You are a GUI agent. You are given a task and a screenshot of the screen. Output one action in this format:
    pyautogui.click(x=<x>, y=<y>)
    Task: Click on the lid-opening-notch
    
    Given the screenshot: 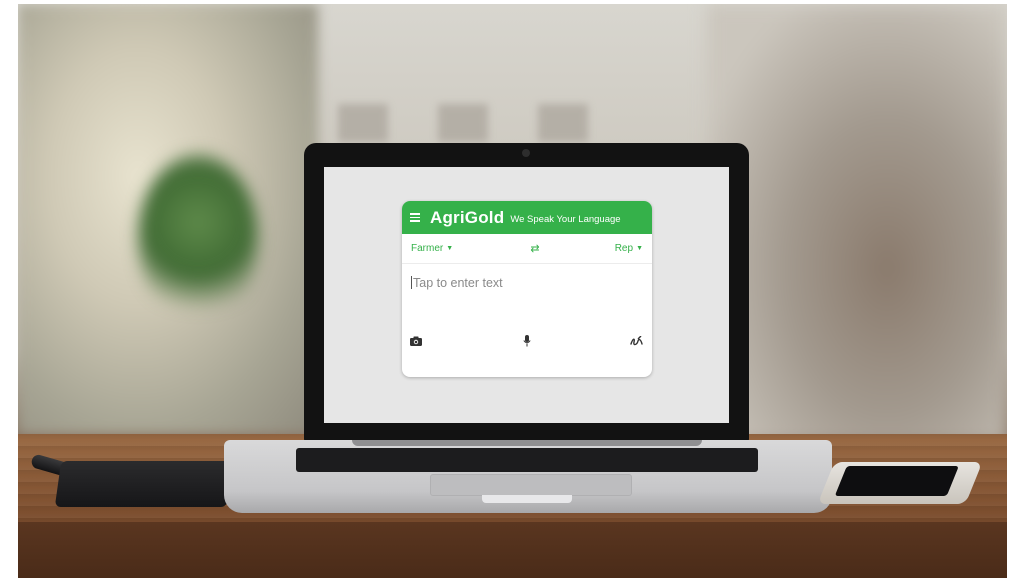 What is the action you would take?
    pyautogui.click(x=527, y=499)
    